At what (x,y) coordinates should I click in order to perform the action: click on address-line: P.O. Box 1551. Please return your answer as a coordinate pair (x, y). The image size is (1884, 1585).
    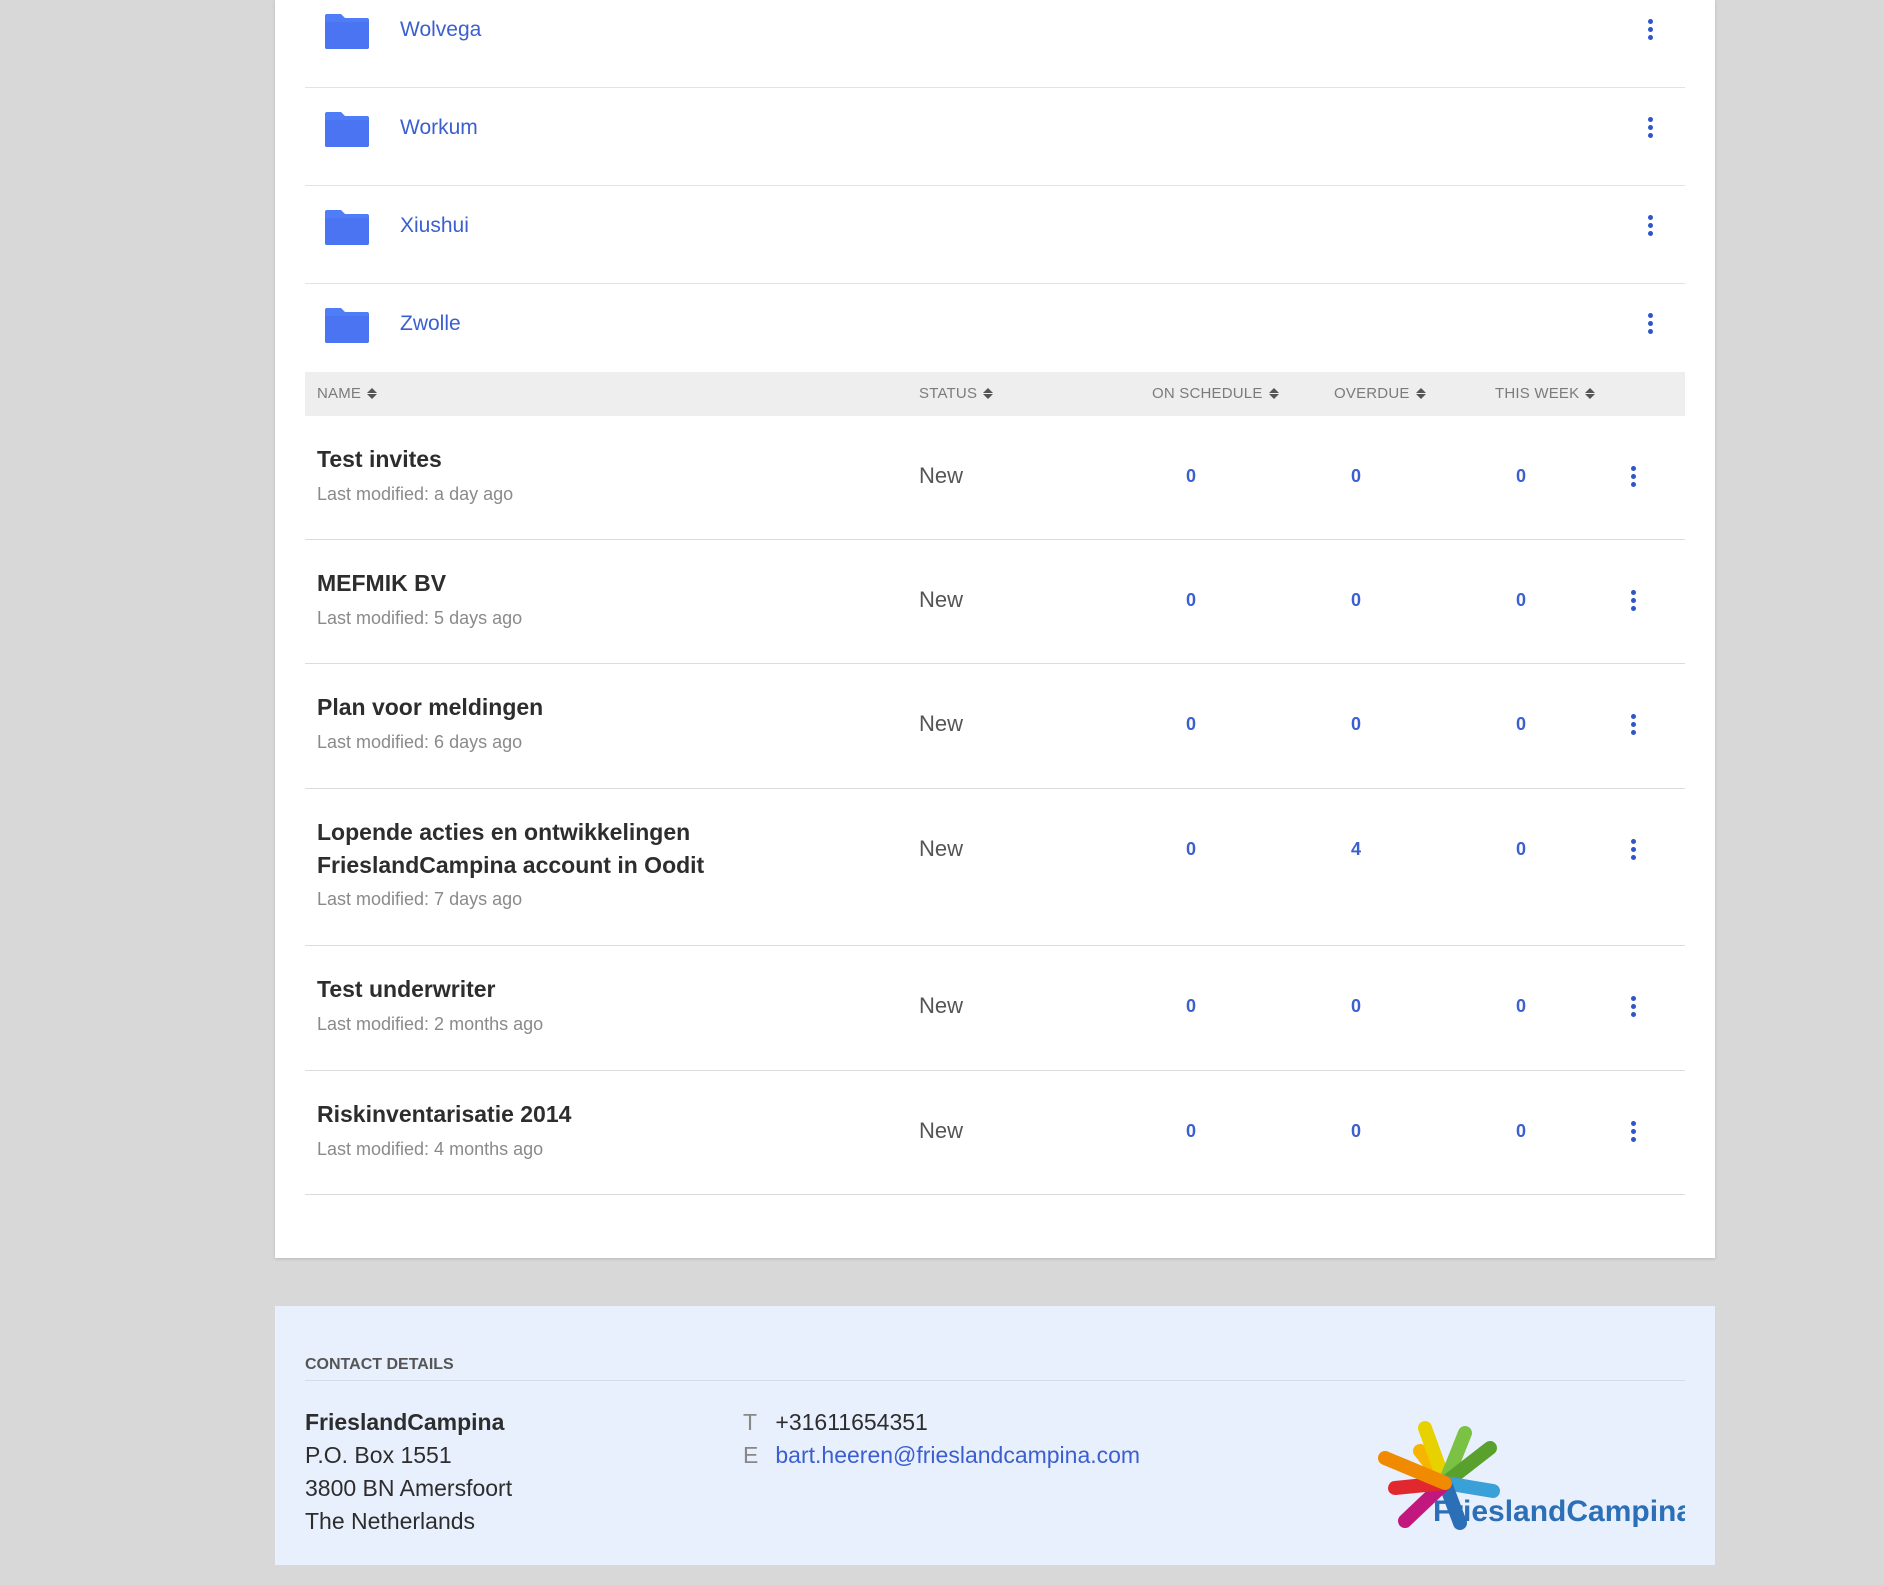
    Looking at the image, I should click on (378, 1455).